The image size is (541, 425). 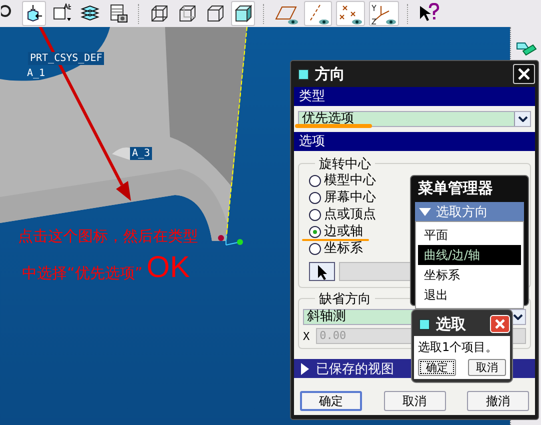 What do you see at coordinates (455, 189) in the screenshot?
I see `menu-title: 菜单管理器` at bounding box center [455, 189].